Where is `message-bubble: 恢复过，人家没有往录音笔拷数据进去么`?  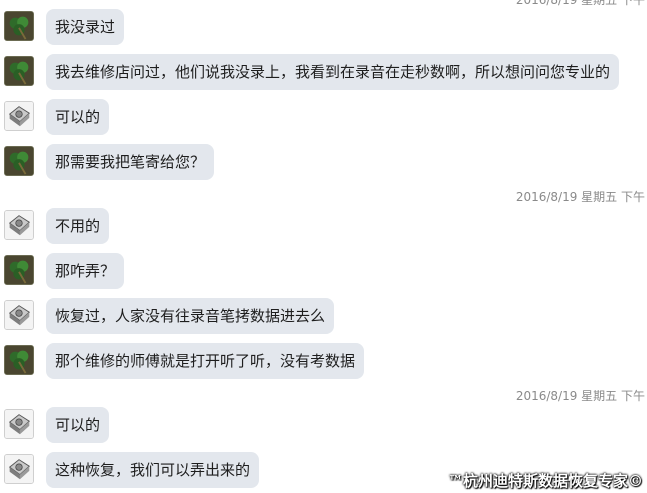 message-bubble: 恢复过，人家没有往录音笔拷数据进去么 is located at coordinates (190, 316).